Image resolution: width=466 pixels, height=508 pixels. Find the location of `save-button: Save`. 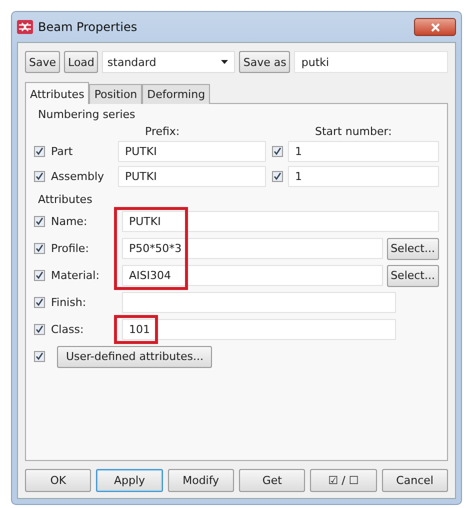

save-button: Save is located at coordinates (42, 62).